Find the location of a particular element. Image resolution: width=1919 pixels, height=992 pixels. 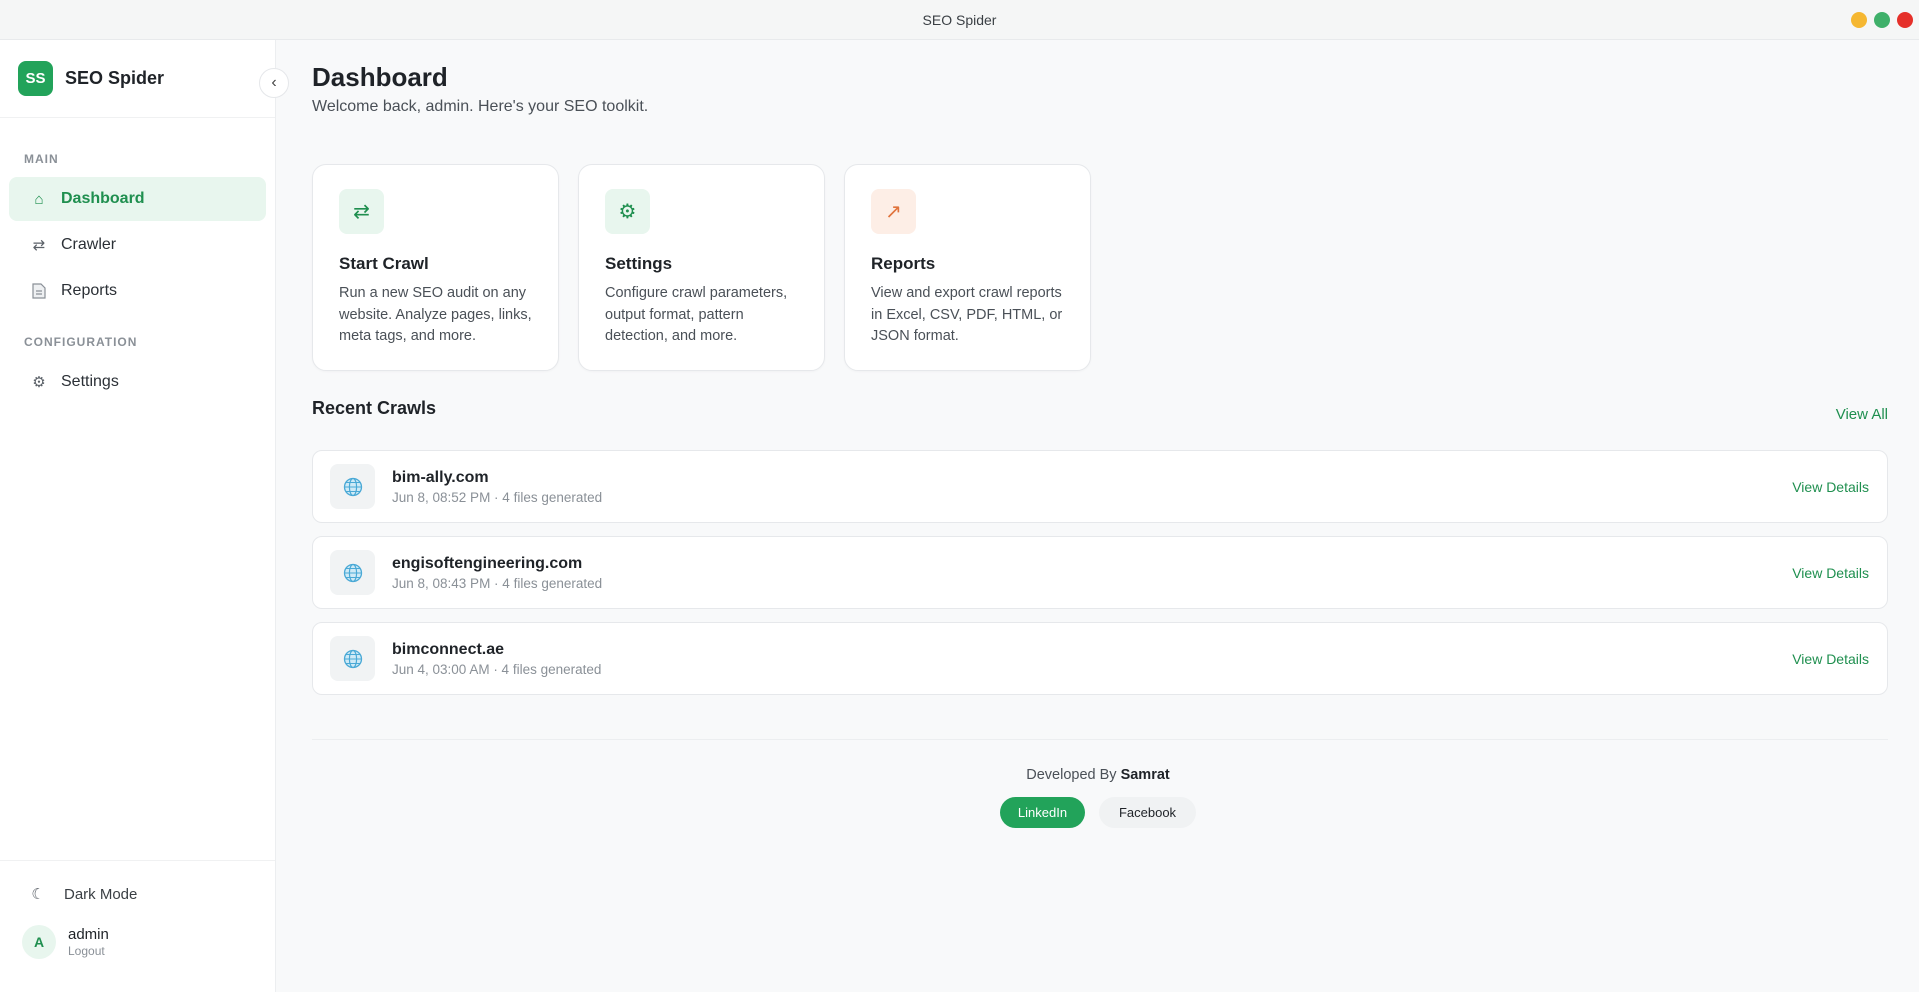

sidebar-item-label: Crawler is located at coordinates (89, 244).